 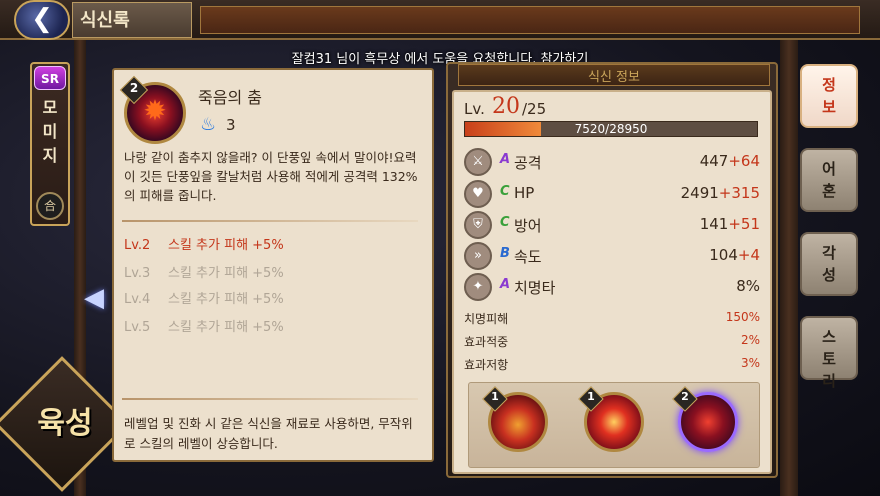 I want to click on speed-icon: », so click(x=478, y=256).